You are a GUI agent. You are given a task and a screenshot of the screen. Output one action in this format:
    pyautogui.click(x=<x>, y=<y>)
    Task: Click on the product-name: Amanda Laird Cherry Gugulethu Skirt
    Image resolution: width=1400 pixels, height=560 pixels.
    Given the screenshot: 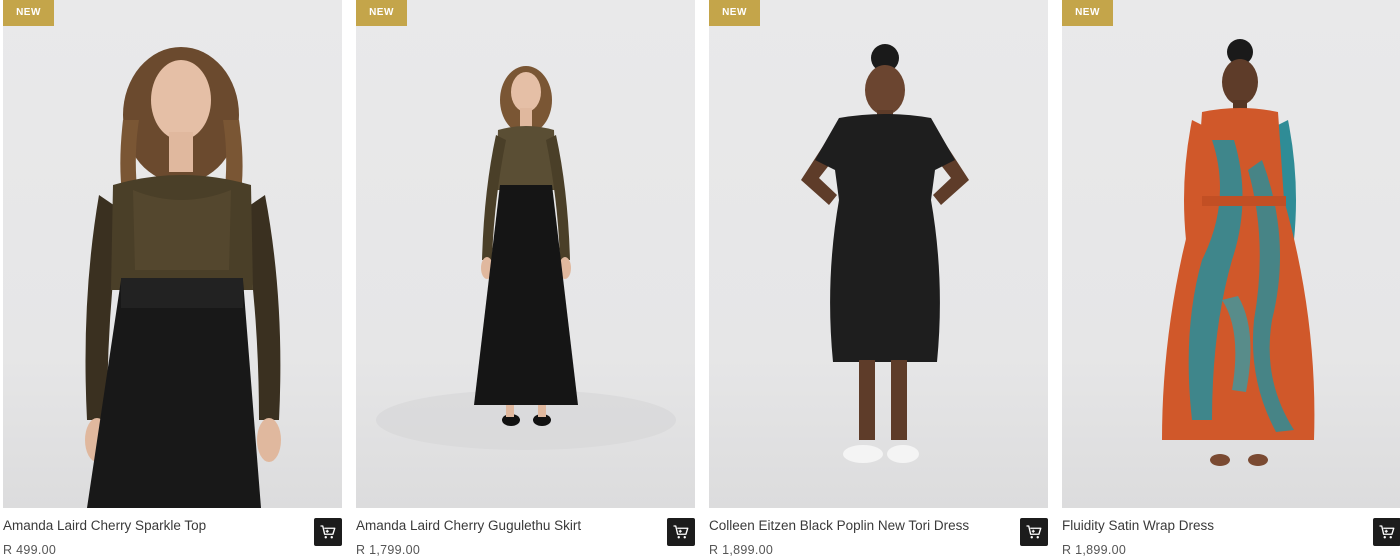 What is the action you would take?
    pyautogui.click(x=506, y=525)
    